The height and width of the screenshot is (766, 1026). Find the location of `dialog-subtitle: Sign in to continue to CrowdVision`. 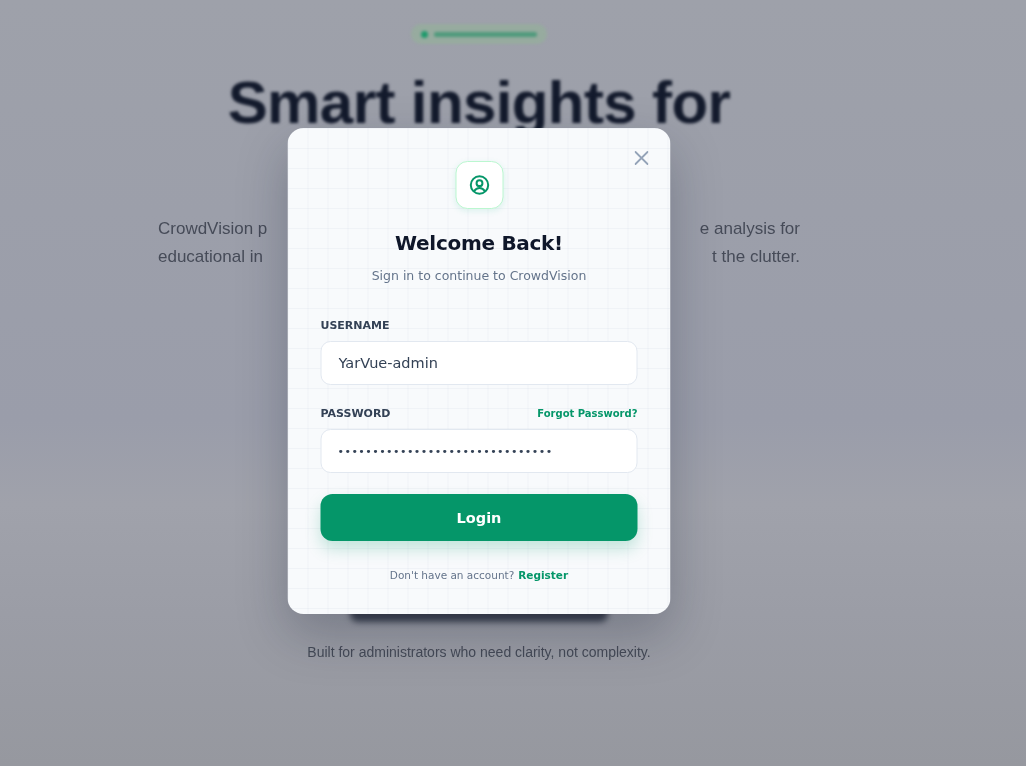

dialog-subtitle: Sign in to continue to CrowdVision is located at coordinates (479, 276).